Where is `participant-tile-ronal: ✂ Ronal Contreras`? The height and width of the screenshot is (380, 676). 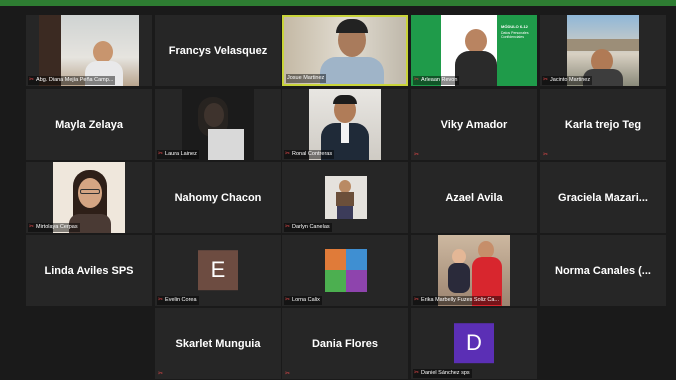
participant-tile-ronal: ✂ Ronal Contreras is located at coordinates (345, 124).